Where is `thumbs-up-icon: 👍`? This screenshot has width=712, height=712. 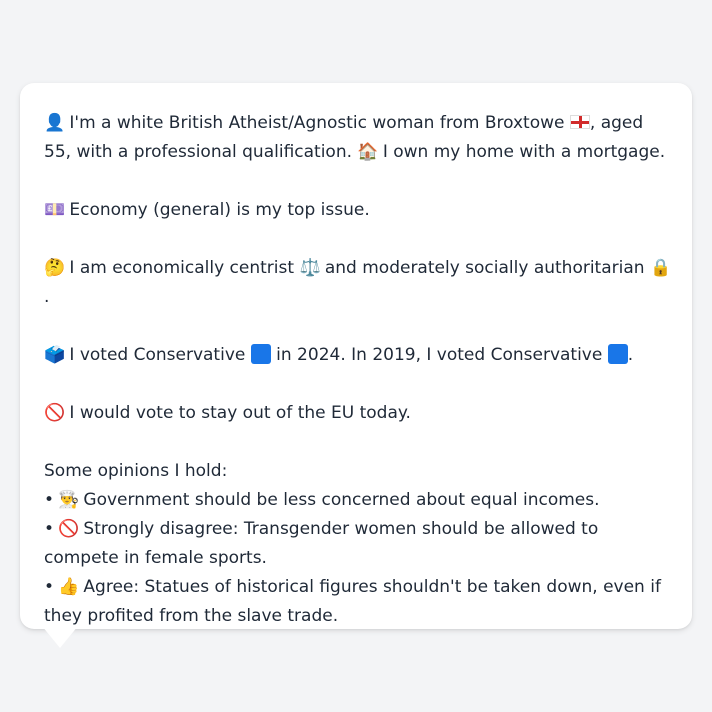
thumbs-up-icon: 👍 is located at coordinates (69, 587).